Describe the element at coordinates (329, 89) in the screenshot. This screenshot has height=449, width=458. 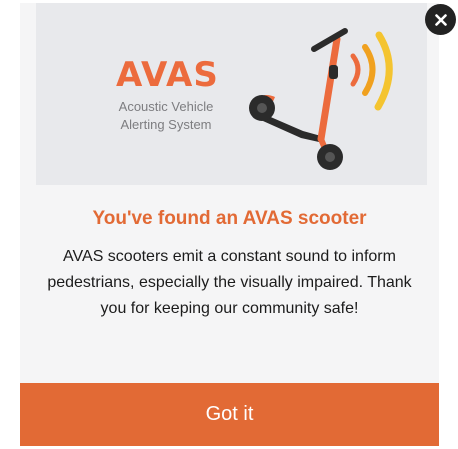
I see `scooter-stem` at that location.